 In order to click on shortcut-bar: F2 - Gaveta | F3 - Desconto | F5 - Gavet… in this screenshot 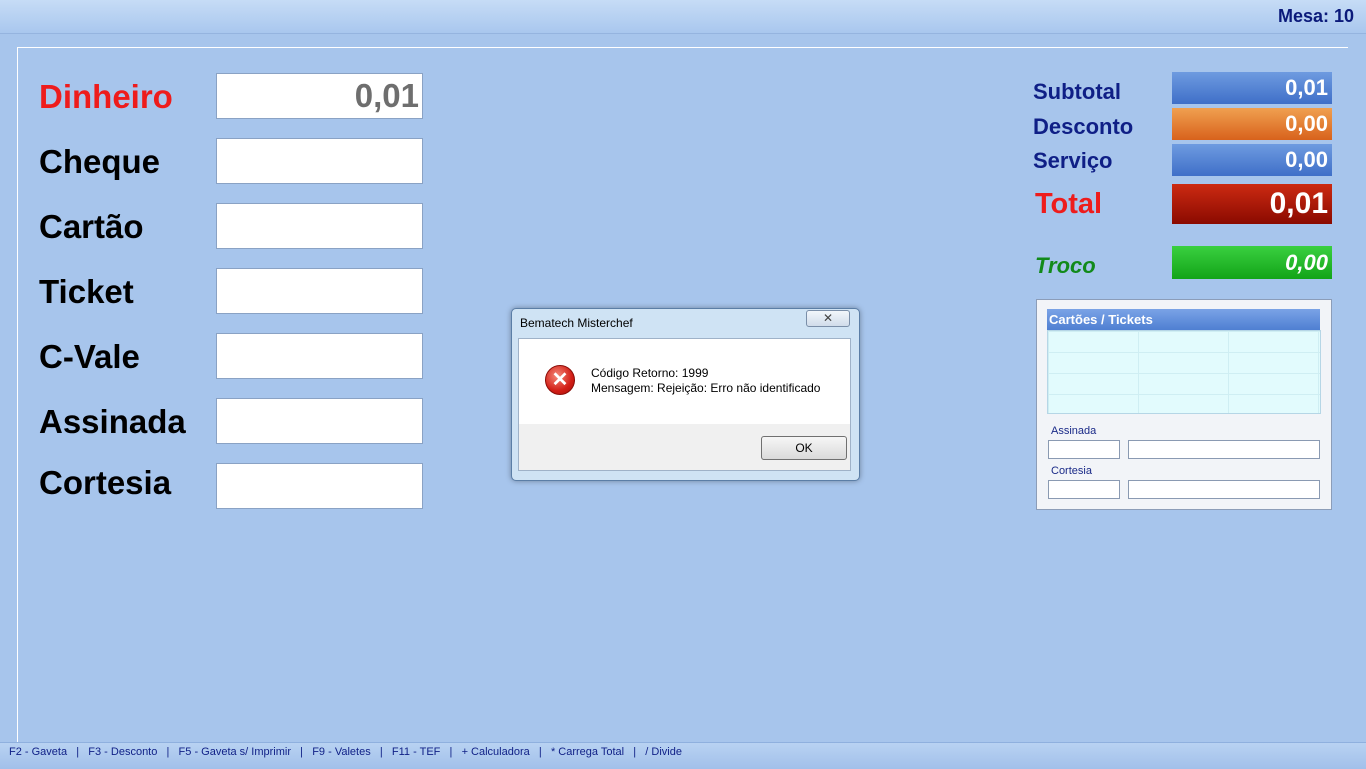, I will do `click(683, 755)`.